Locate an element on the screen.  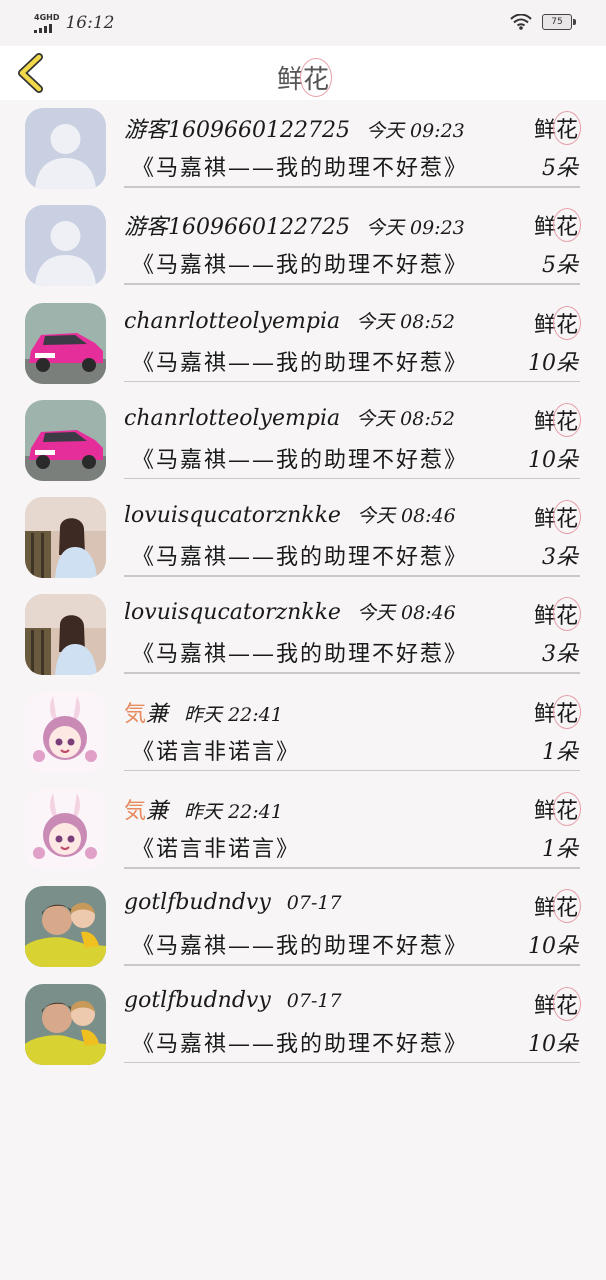
page-title: 鲜花 is located at coordinates (303, 77).